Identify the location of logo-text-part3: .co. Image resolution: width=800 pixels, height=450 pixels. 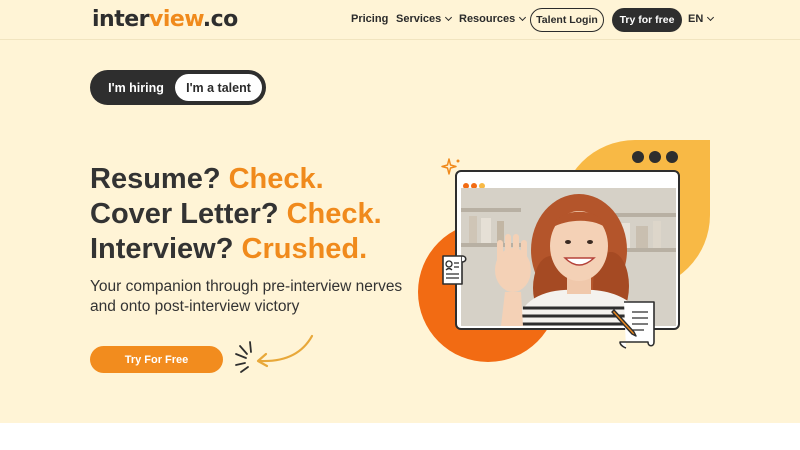
(220, 19).